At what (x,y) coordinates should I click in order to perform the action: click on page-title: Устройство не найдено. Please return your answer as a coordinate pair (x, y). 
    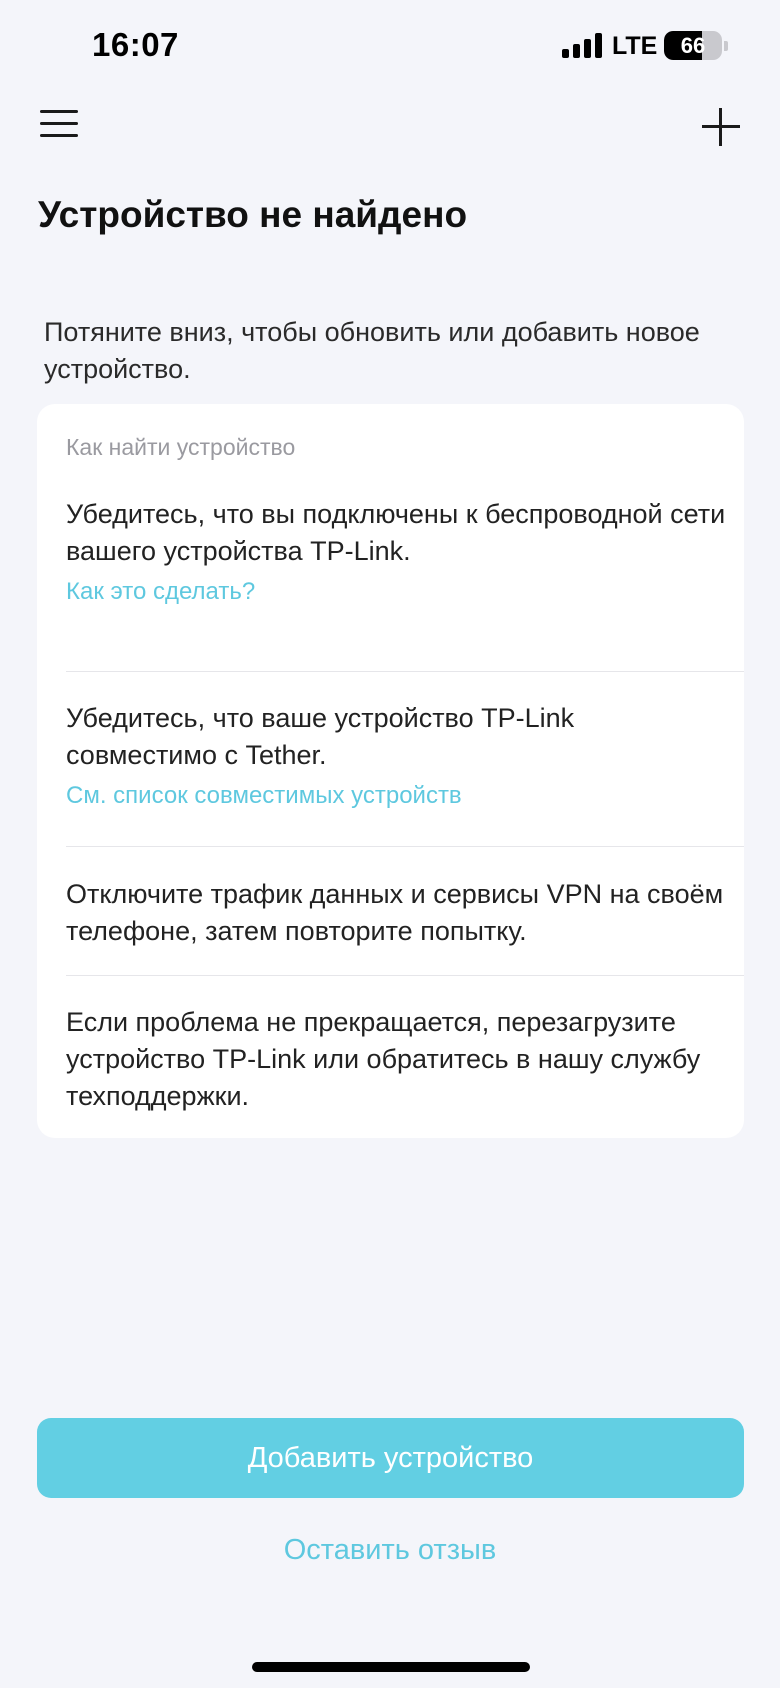
    Looking at the image, I should click on (253, 214).